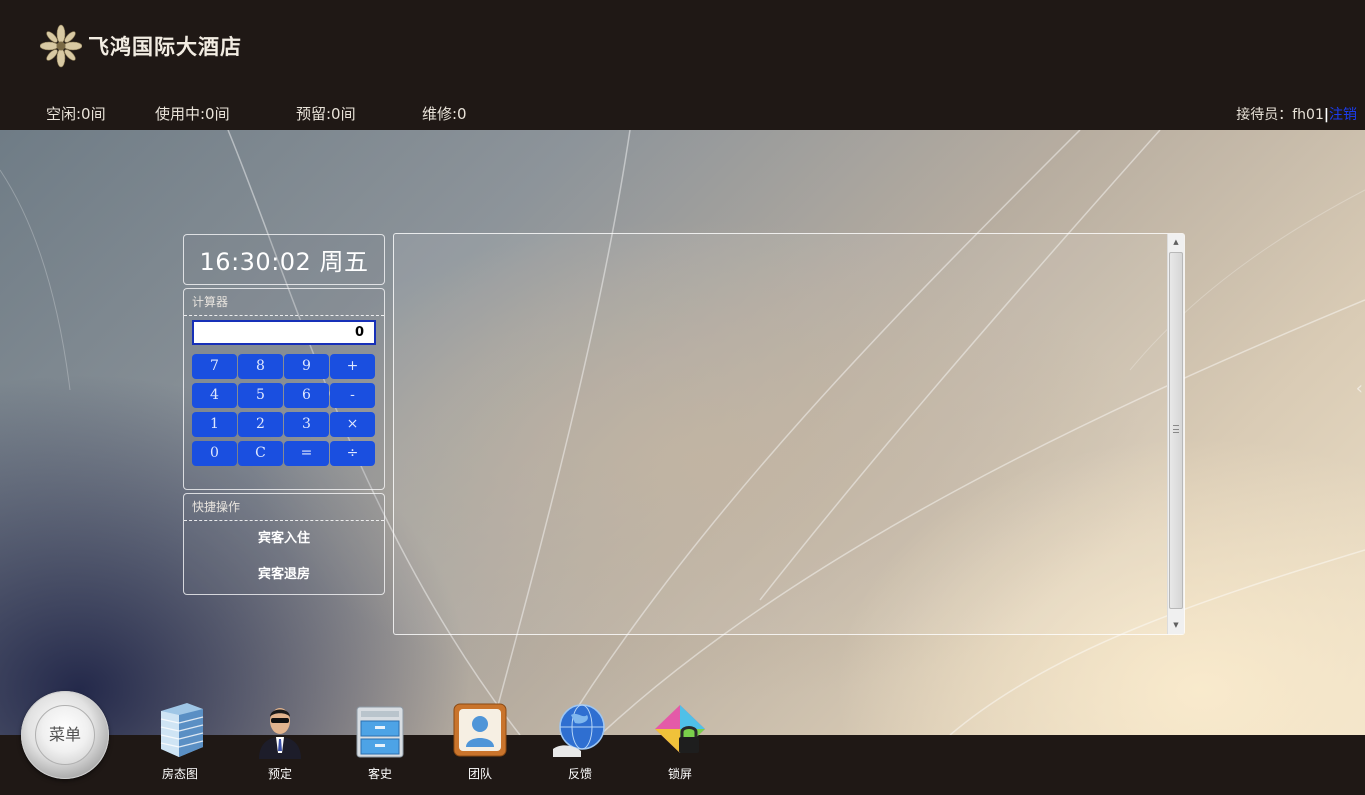 Image resolution: width=1365 pixels, height=795 pixels. I want to click on hotel-logo-icon, so click(61, 46).